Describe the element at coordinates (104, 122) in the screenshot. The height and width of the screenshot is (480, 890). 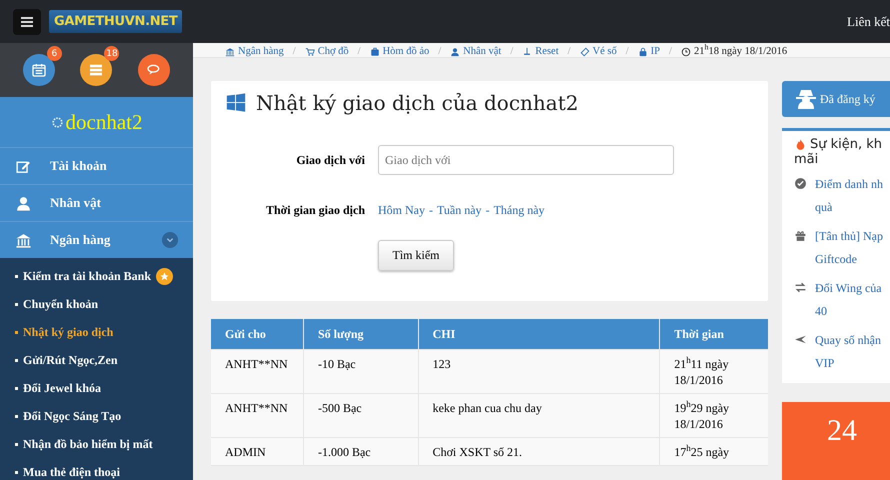
I see `user-name: docnhat2` at that location.